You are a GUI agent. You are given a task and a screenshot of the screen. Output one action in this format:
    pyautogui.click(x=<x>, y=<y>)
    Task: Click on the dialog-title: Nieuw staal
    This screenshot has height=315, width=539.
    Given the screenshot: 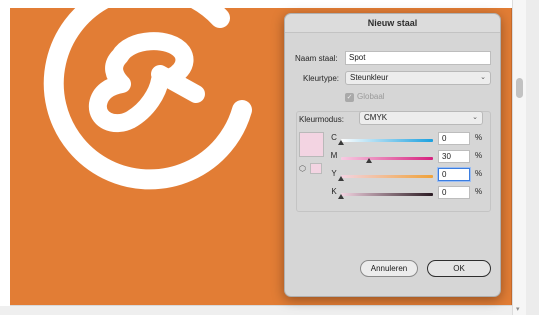 What is the action you would take?
    pyautogui.click(x=392, y=23)
    